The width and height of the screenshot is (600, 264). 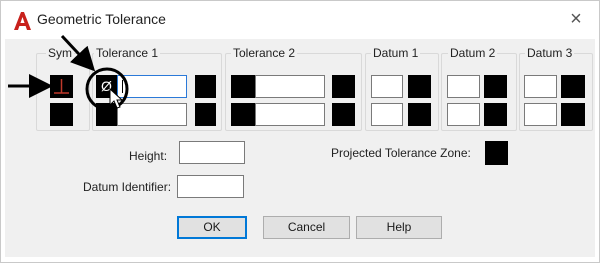 What do you see at coordinates (101, 19) in the screenshot?
I see `dialog-title: Geometric Tolerance` at bounding box center [101, 19].